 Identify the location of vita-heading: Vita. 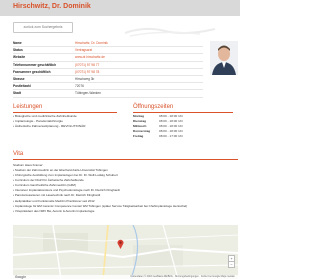
(18, 154).